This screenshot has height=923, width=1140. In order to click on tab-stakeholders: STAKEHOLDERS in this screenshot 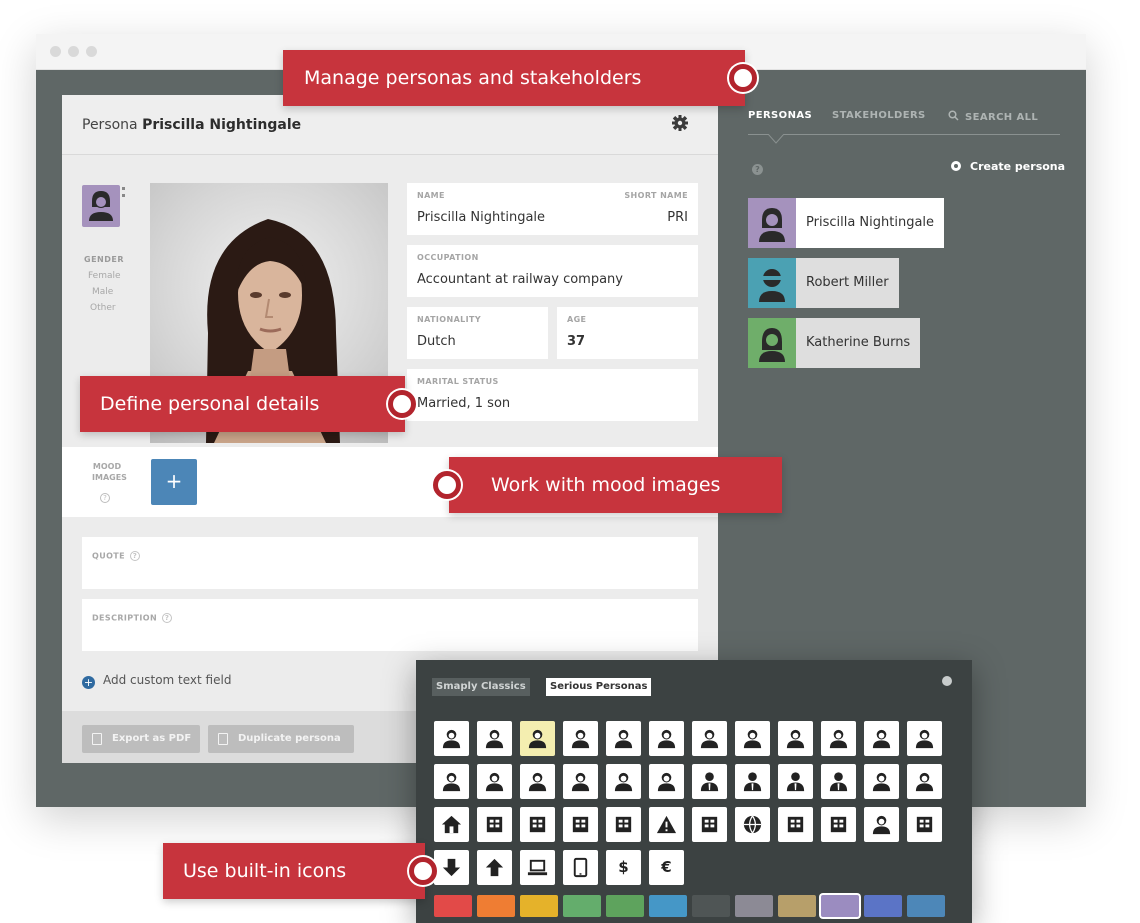, I will do `click(879, 115)`.